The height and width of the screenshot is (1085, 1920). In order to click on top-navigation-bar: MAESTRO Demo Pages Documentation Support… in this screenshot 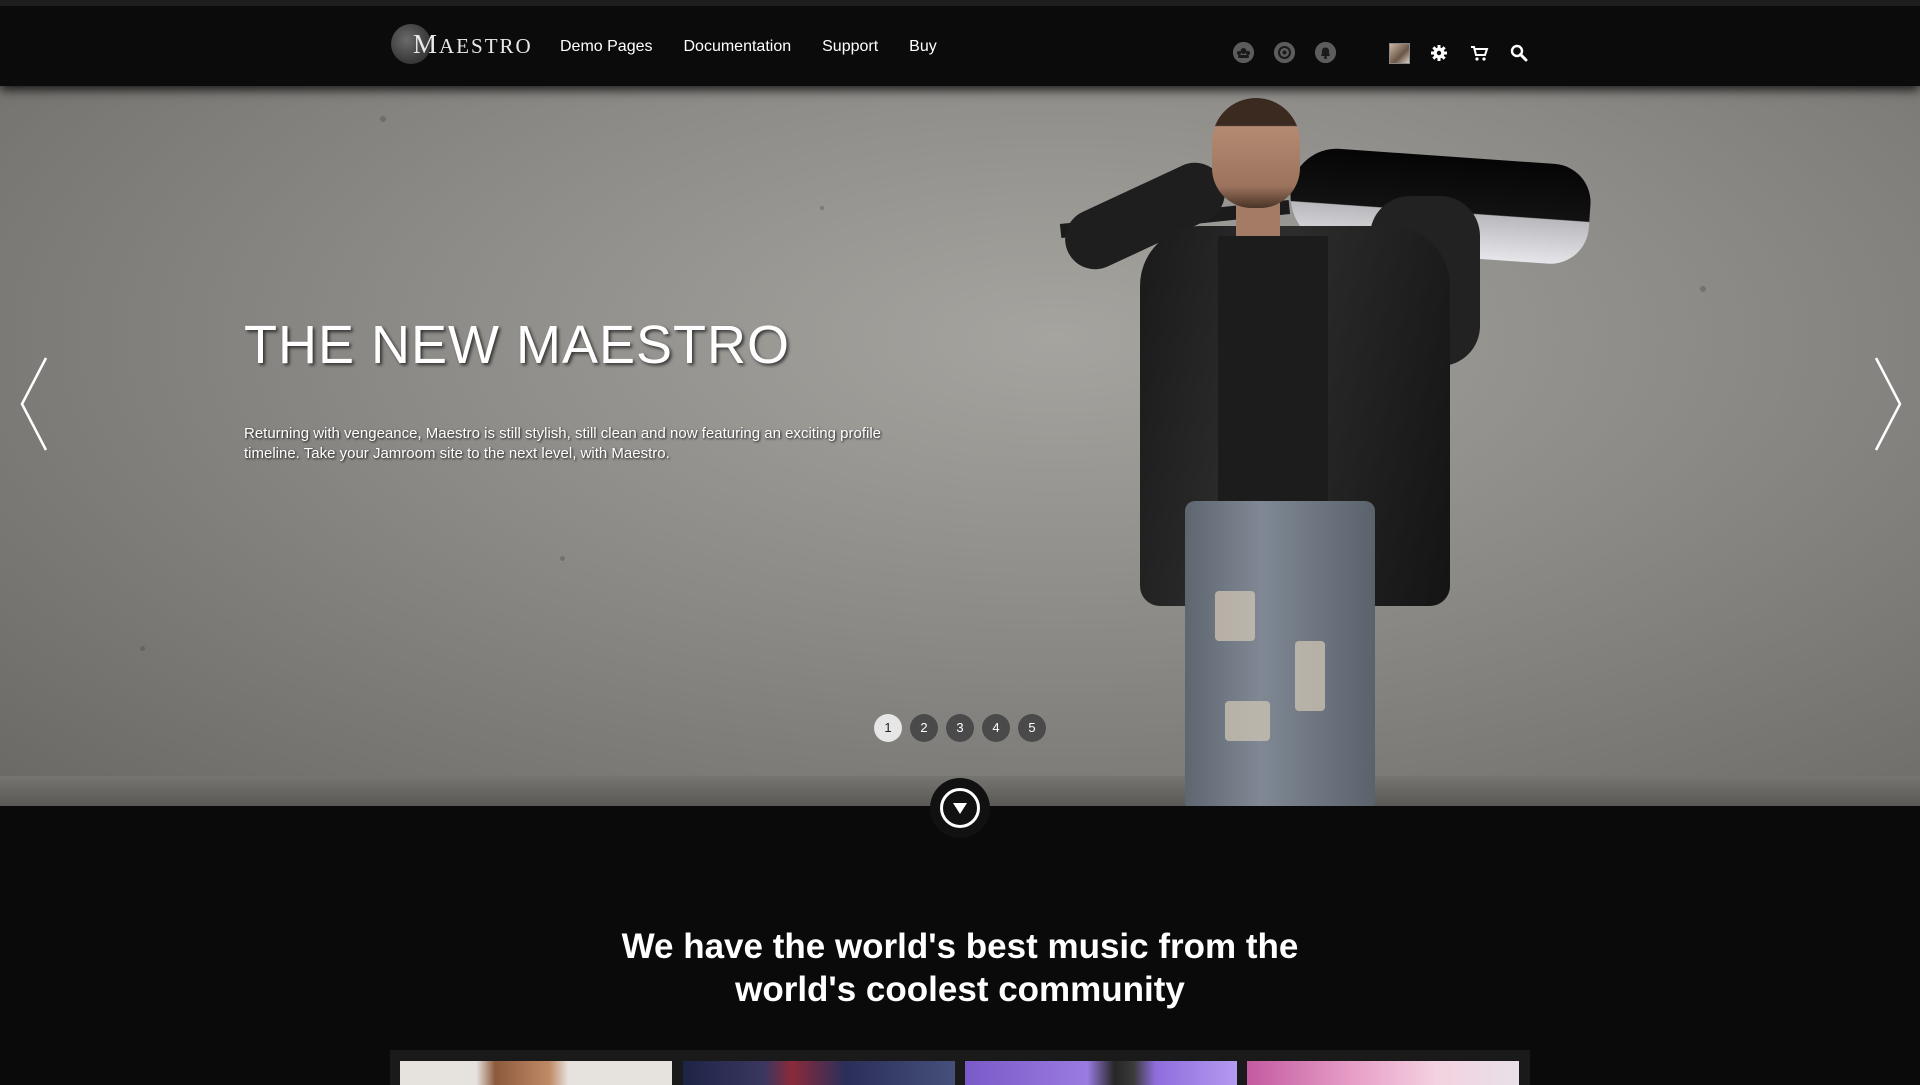, I will do `click(960, 43)`.